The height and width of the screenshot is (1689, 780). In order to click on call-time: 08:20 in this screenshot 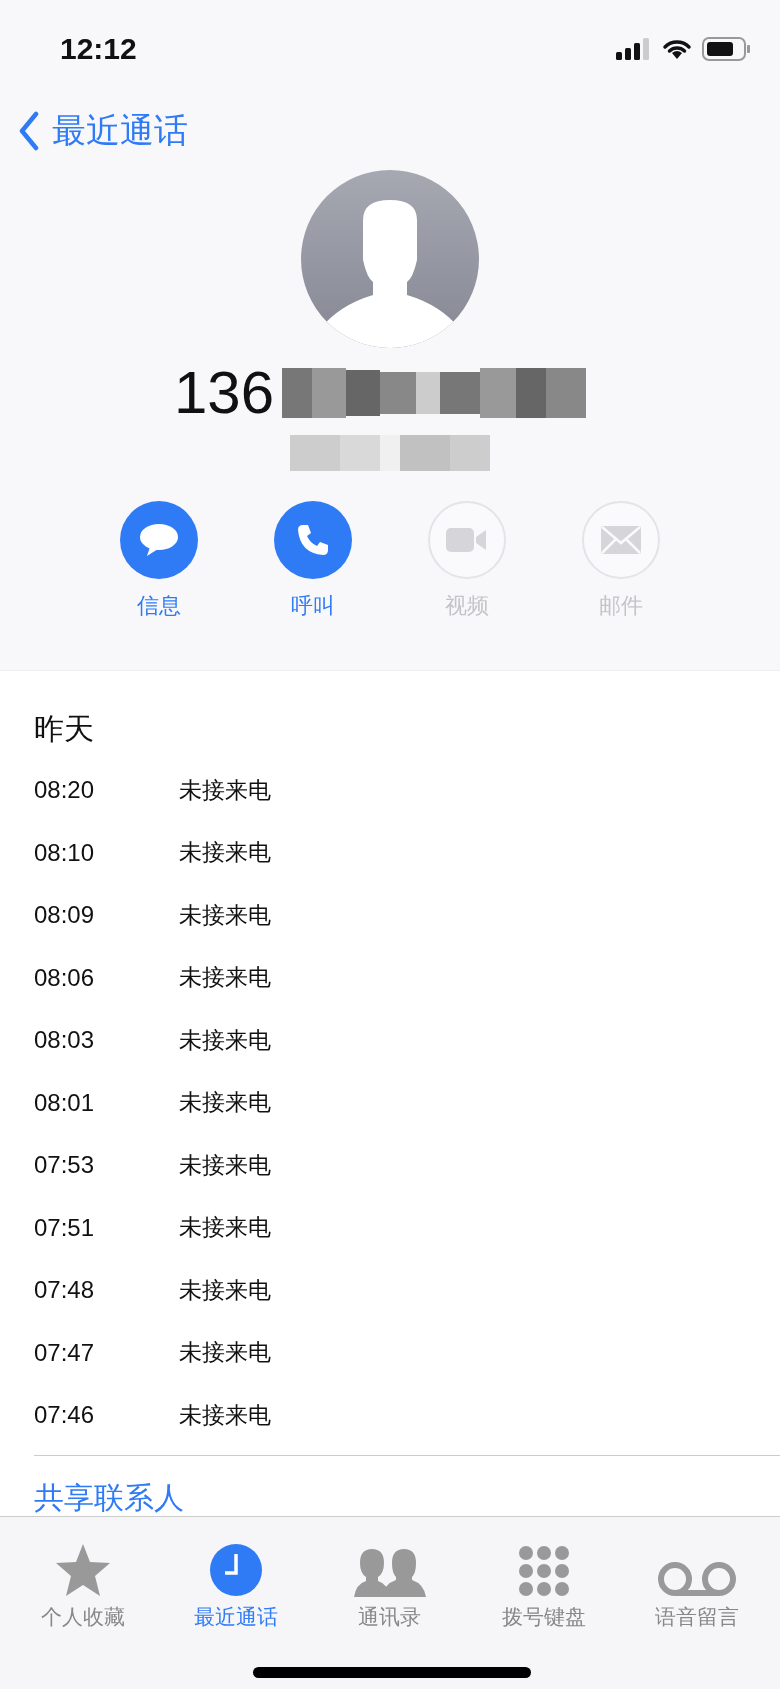, I will do `click(65, 790)`.